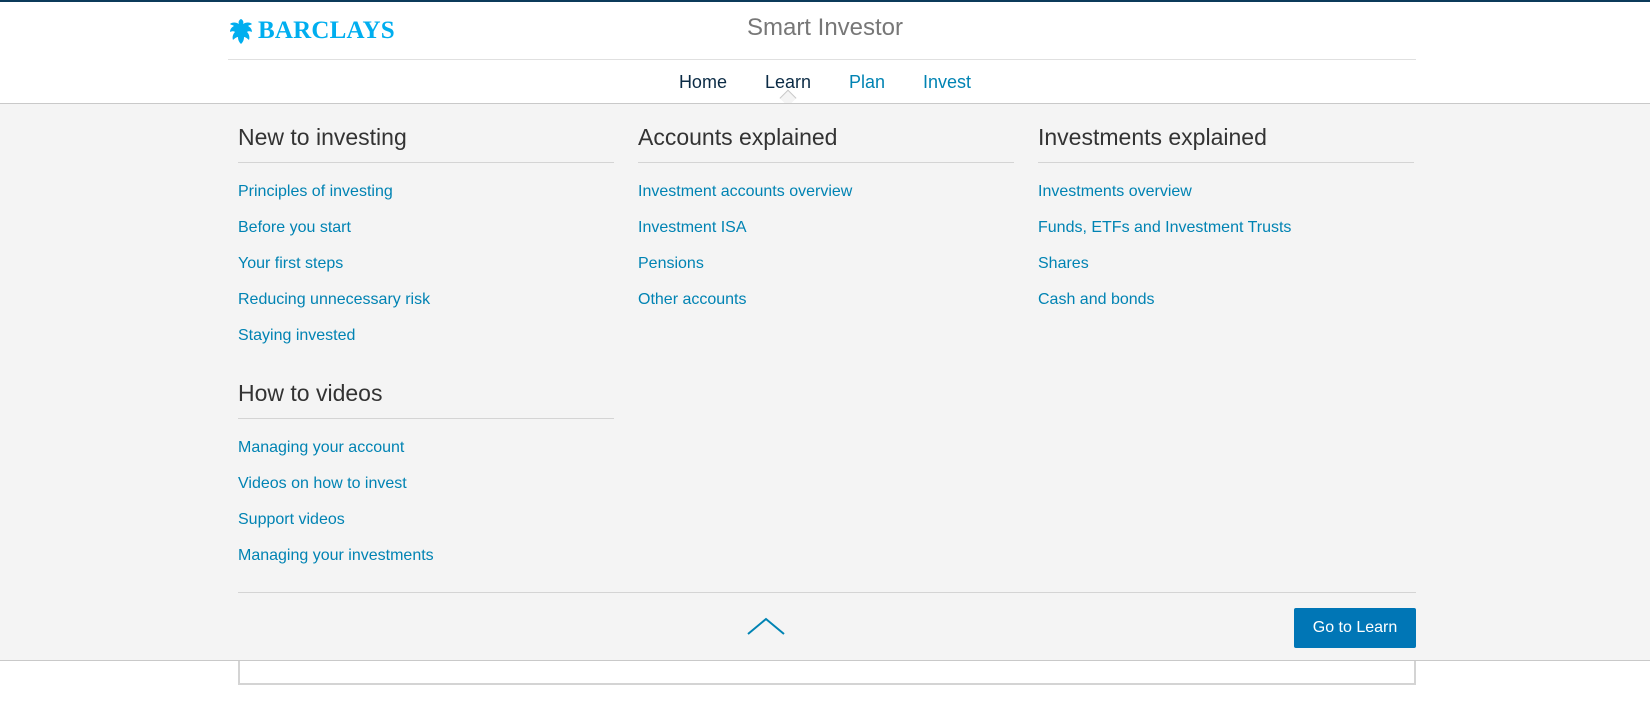 This screenshot has height=719, width=1650. I want to click on collapse-menu-button, so click(766, 626).